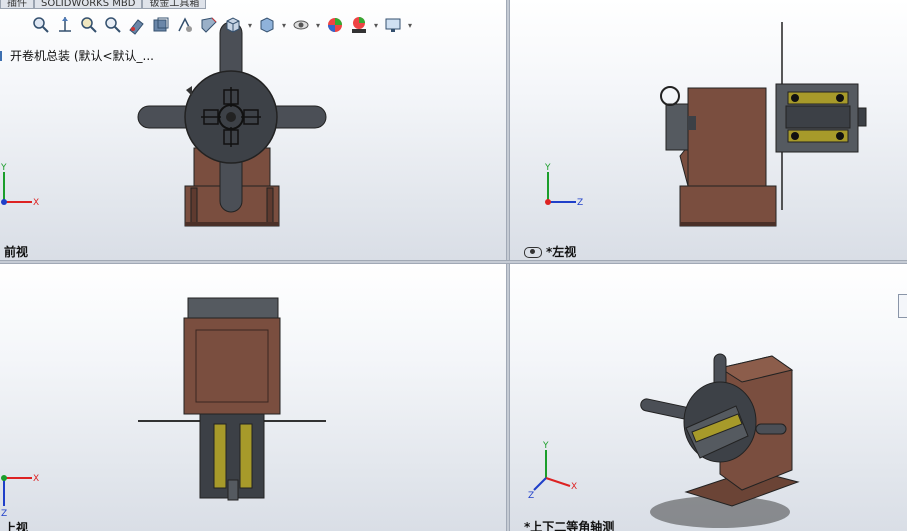 This screenshot has height=531, width=907. Describe the element at coordinates (209, 25) in the screenshot. I see `edit-appearance-icon` at that location.